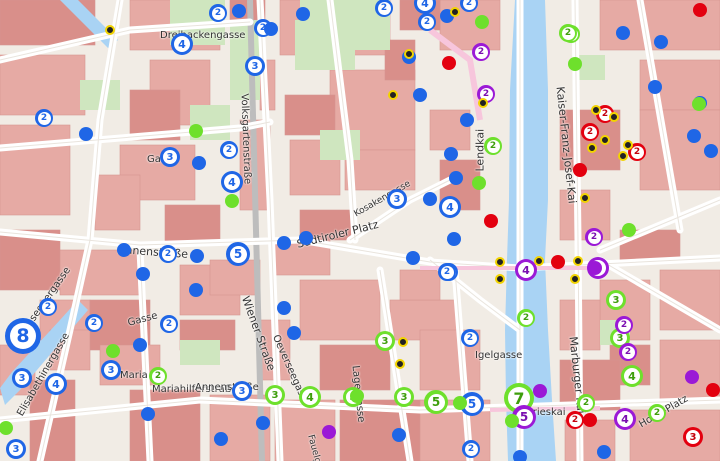 The width and height of the screenshot is (720, 461). I want to click on cluster-marker-green: 5, so click(436, 402).